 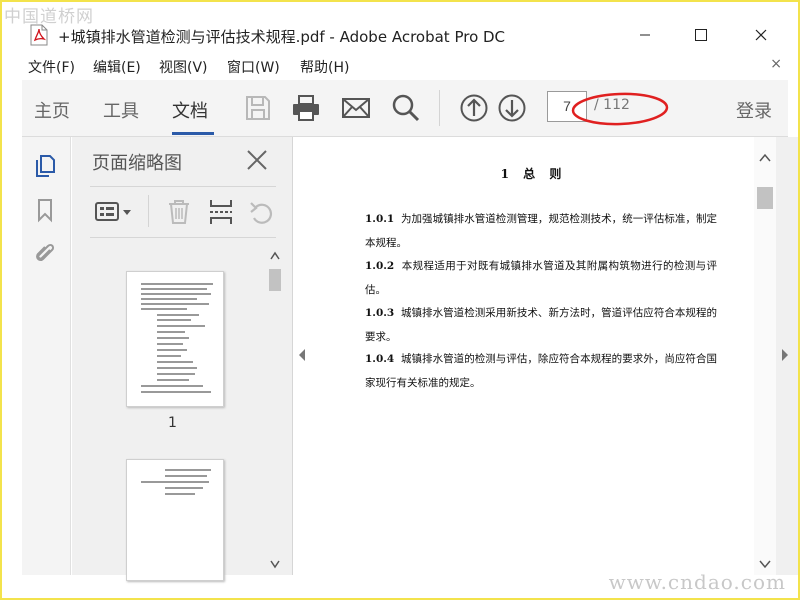 I want to click on panel-separator, so click(x=148, y=211).